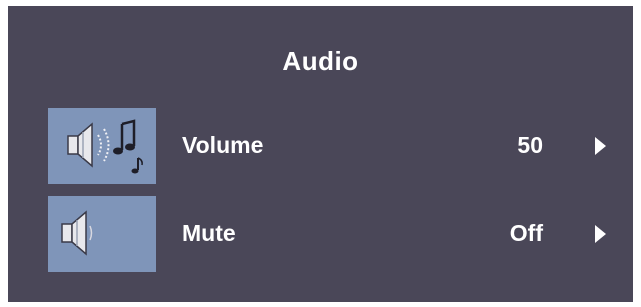 The height and width of the screenshot is (307, 641). Describe the element at coordinates (600, 146) in the screenshot. I see `volume-arrow-right-icon` at that location.